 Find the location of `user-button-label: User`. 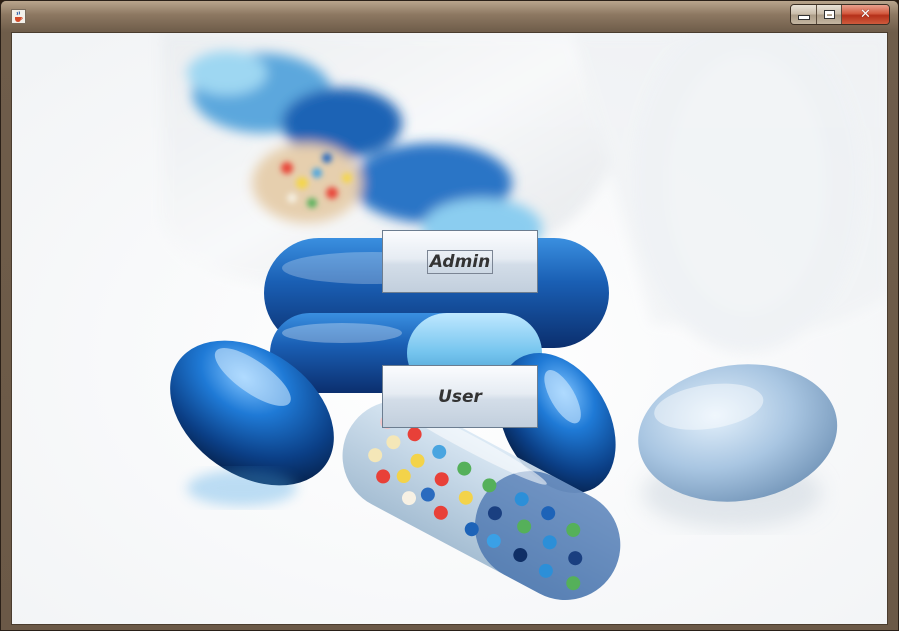

user-button-label: User is located at coordinates (460, 396).